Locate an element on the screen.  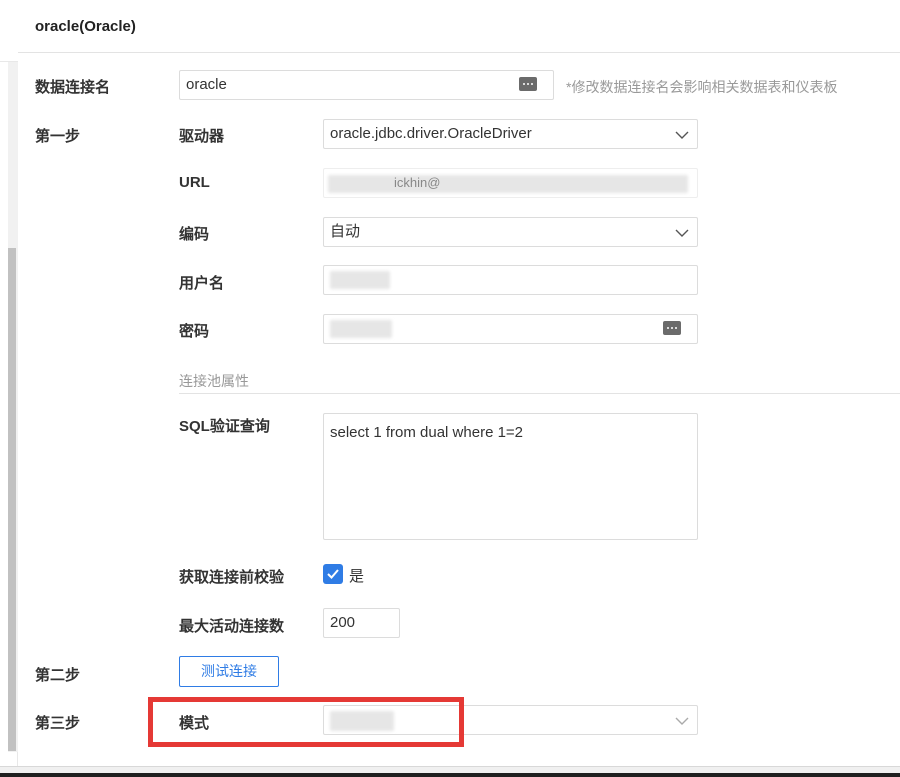
validate-before-checkbox is located at coordinates (333, 574).